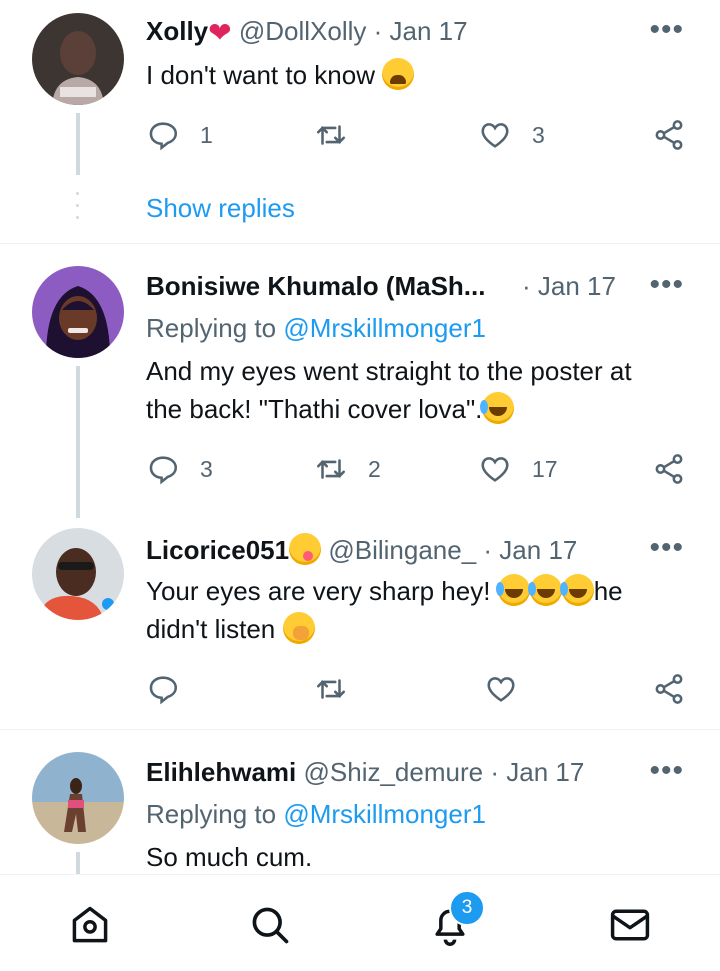  I want to click on weary-face-emoji, so click(398, 74).